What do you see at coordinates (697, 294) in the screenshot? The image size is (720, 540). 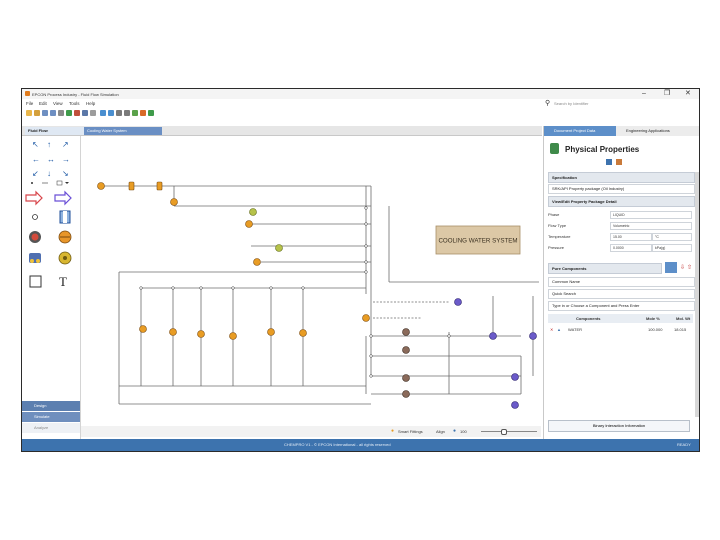 I see `panel-scrollbar` at bounding box center [697, 294].